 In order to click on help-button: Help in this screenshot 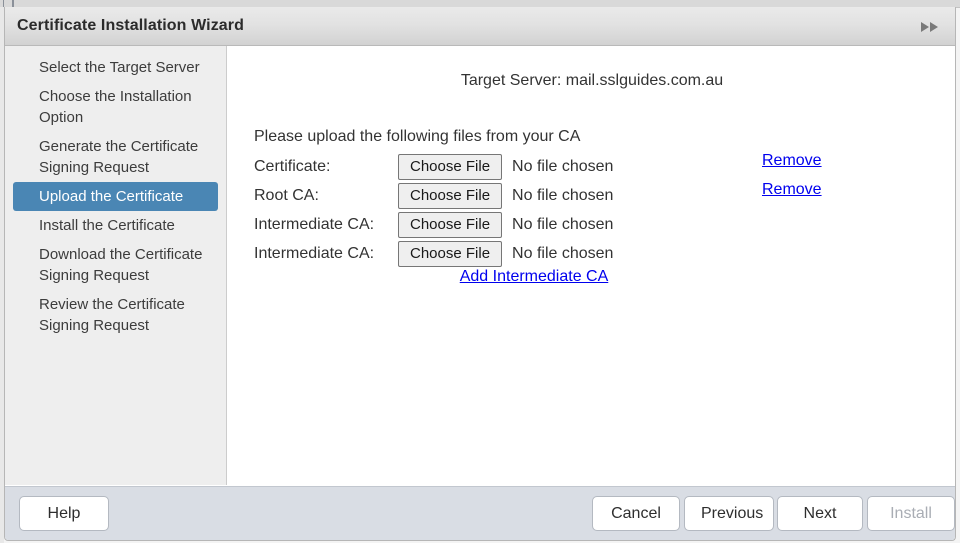, I will do `click(64, 513)`.